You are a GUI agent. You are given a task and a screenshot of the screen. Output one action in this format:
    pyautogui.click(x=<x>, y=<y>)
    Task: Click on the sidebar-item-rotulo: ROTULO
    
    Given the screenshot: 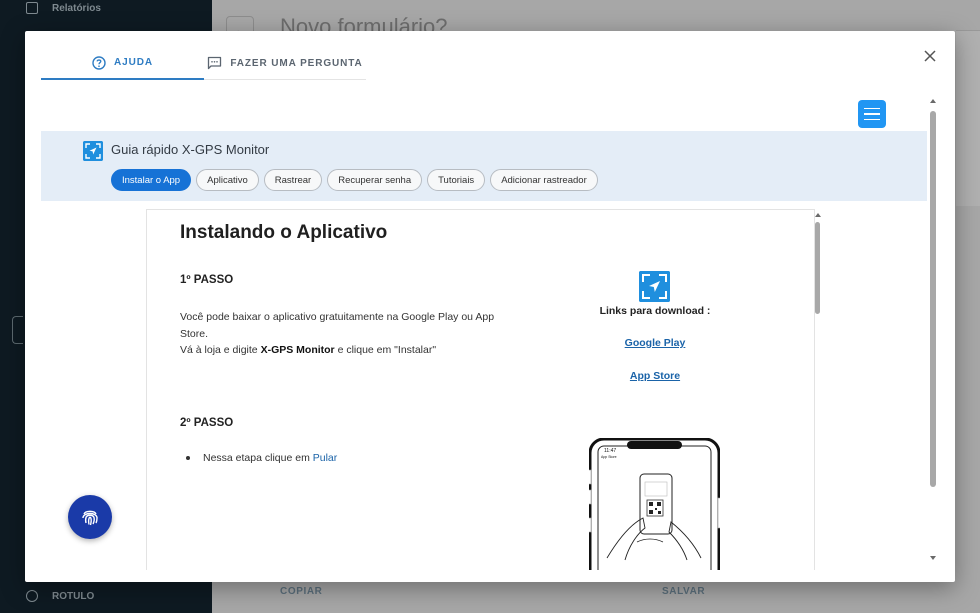 What is the action you would take?
    pyautogui.click(x=60, y=596)
    